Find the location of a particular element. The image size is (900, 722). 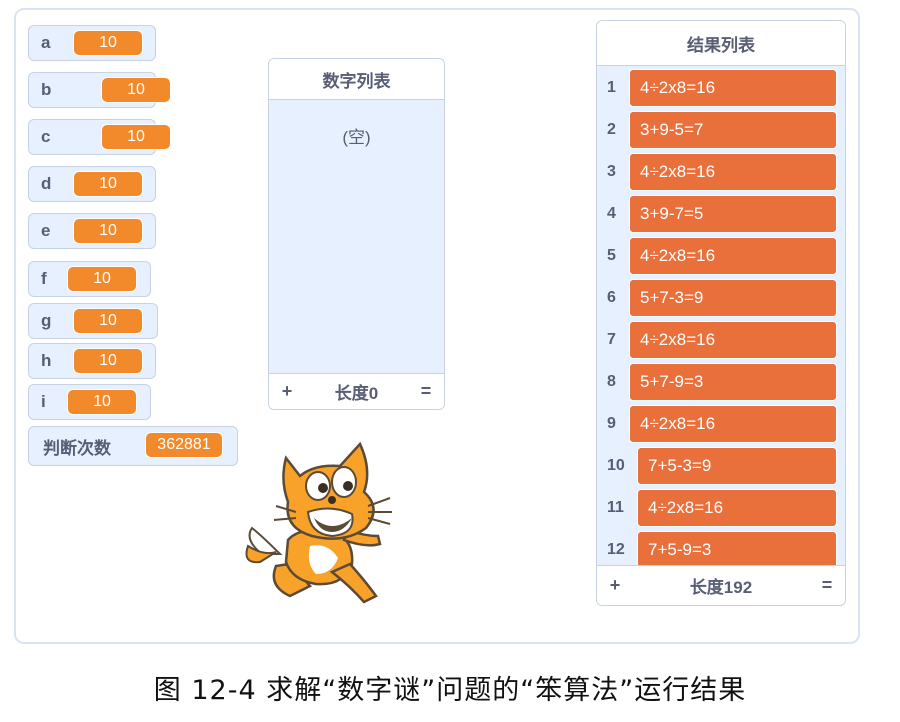

list-item-index: 11 is located at coordinates (615, 507).